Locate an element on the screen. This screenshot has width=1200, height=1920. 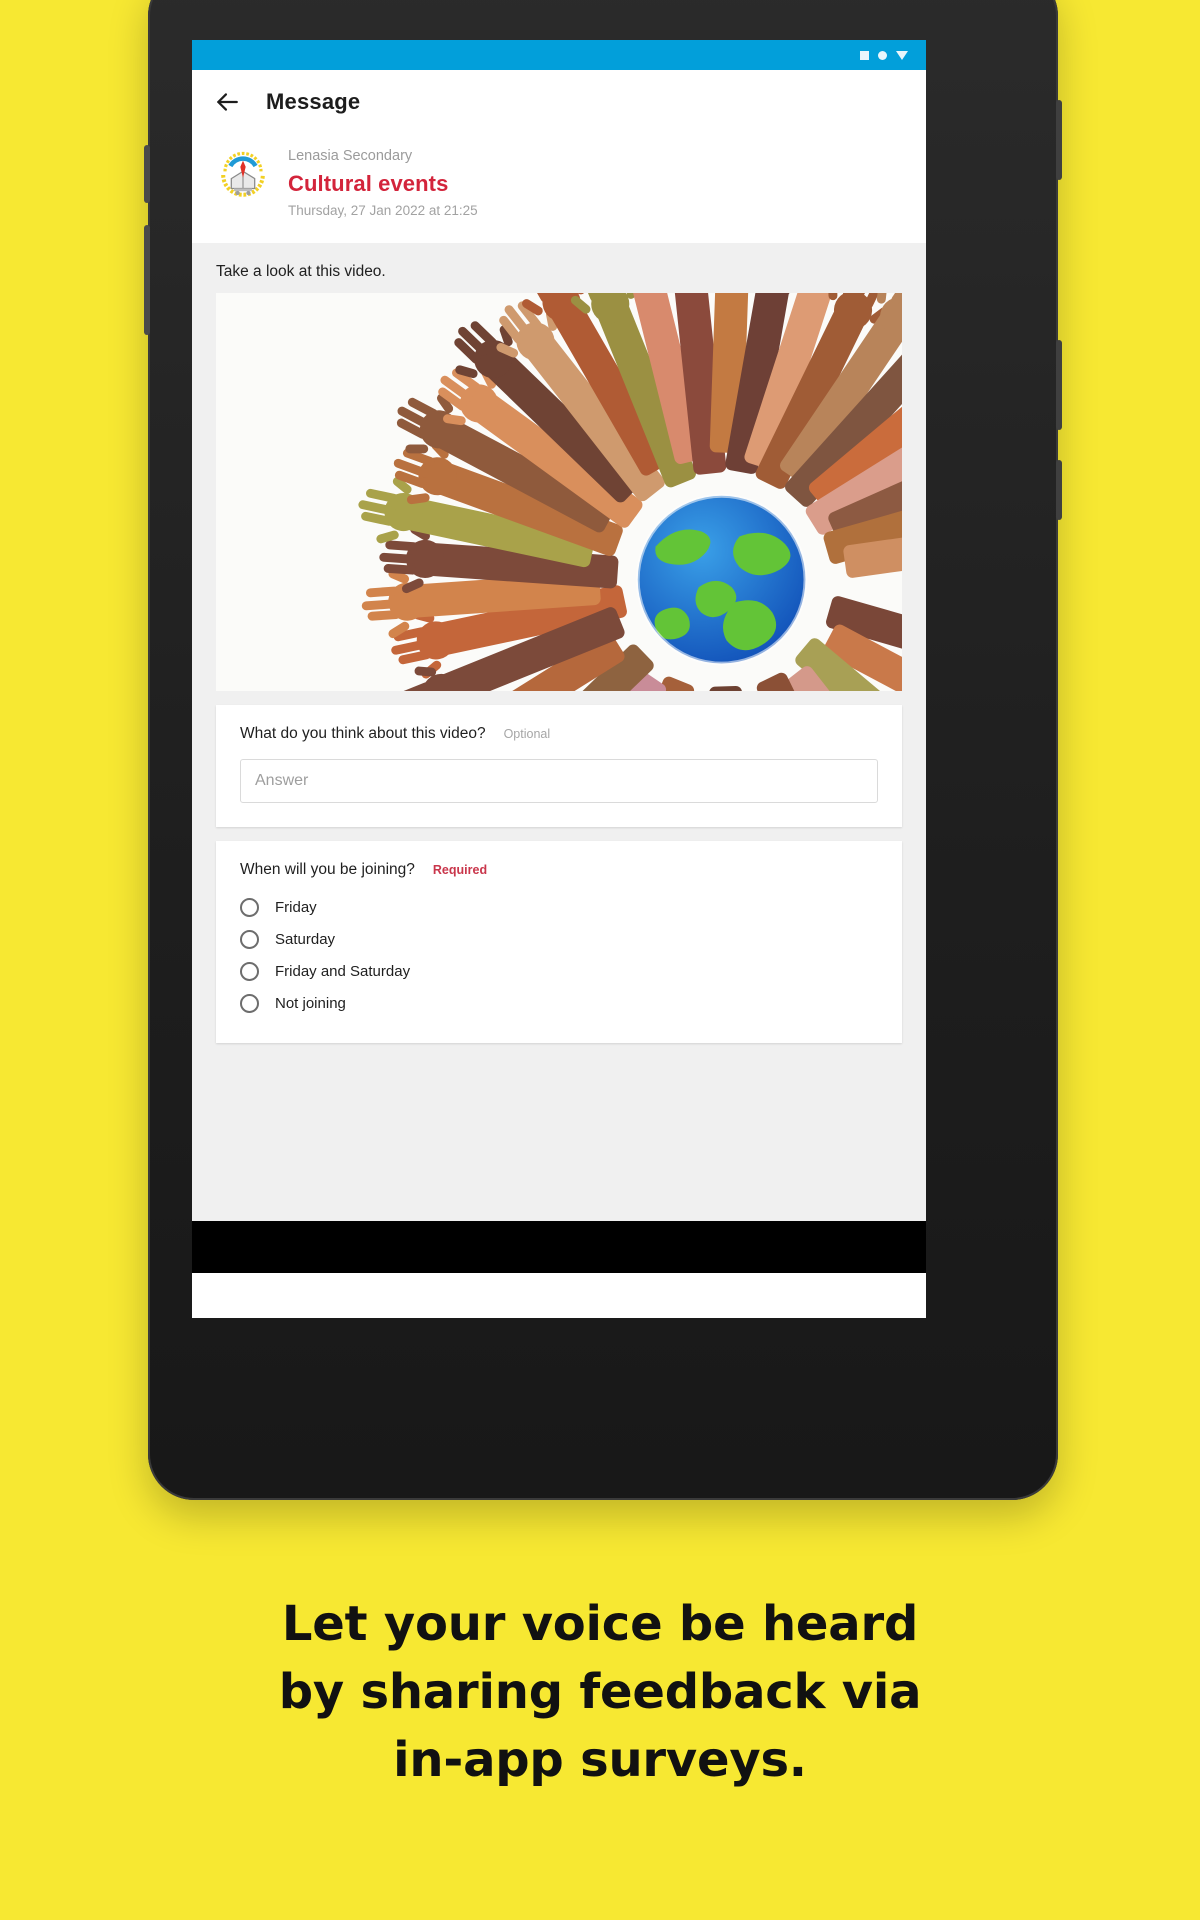
status-bar is located at coordinates (559, 55).